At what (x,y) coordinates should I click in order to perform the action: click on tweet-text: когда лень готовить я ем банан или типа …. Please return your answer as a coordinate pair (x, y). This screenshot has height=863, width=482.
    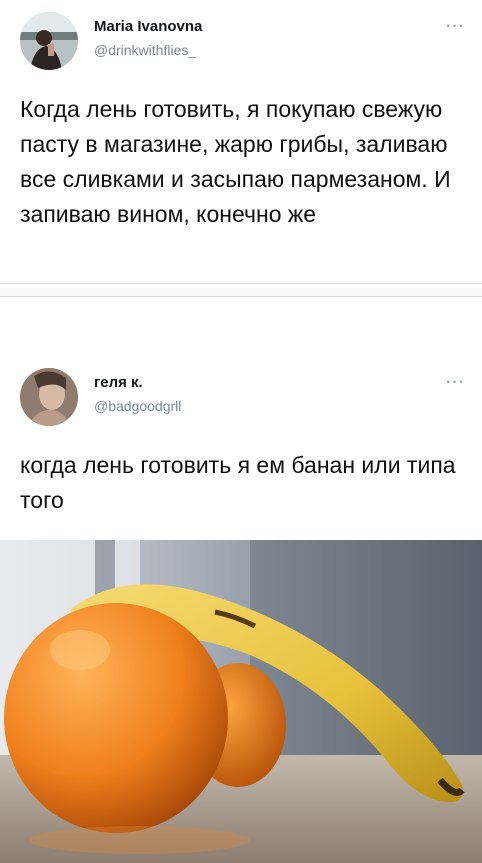
    Looking at the image, I should click on (238, 482).